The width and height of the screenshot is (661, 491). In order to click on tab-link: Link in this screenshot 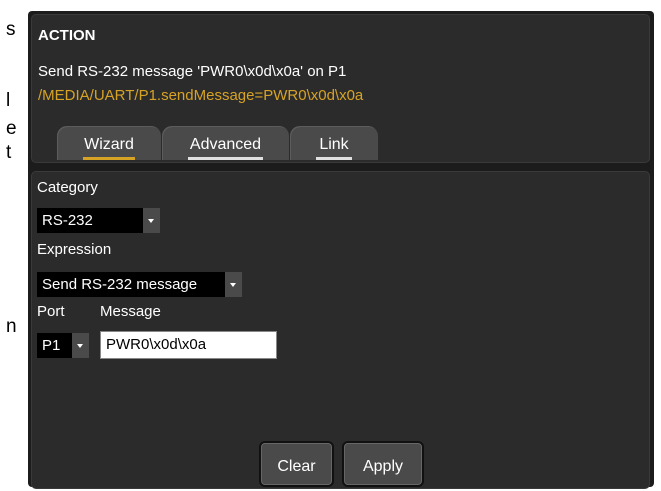, I will do `click(334, 143)`.